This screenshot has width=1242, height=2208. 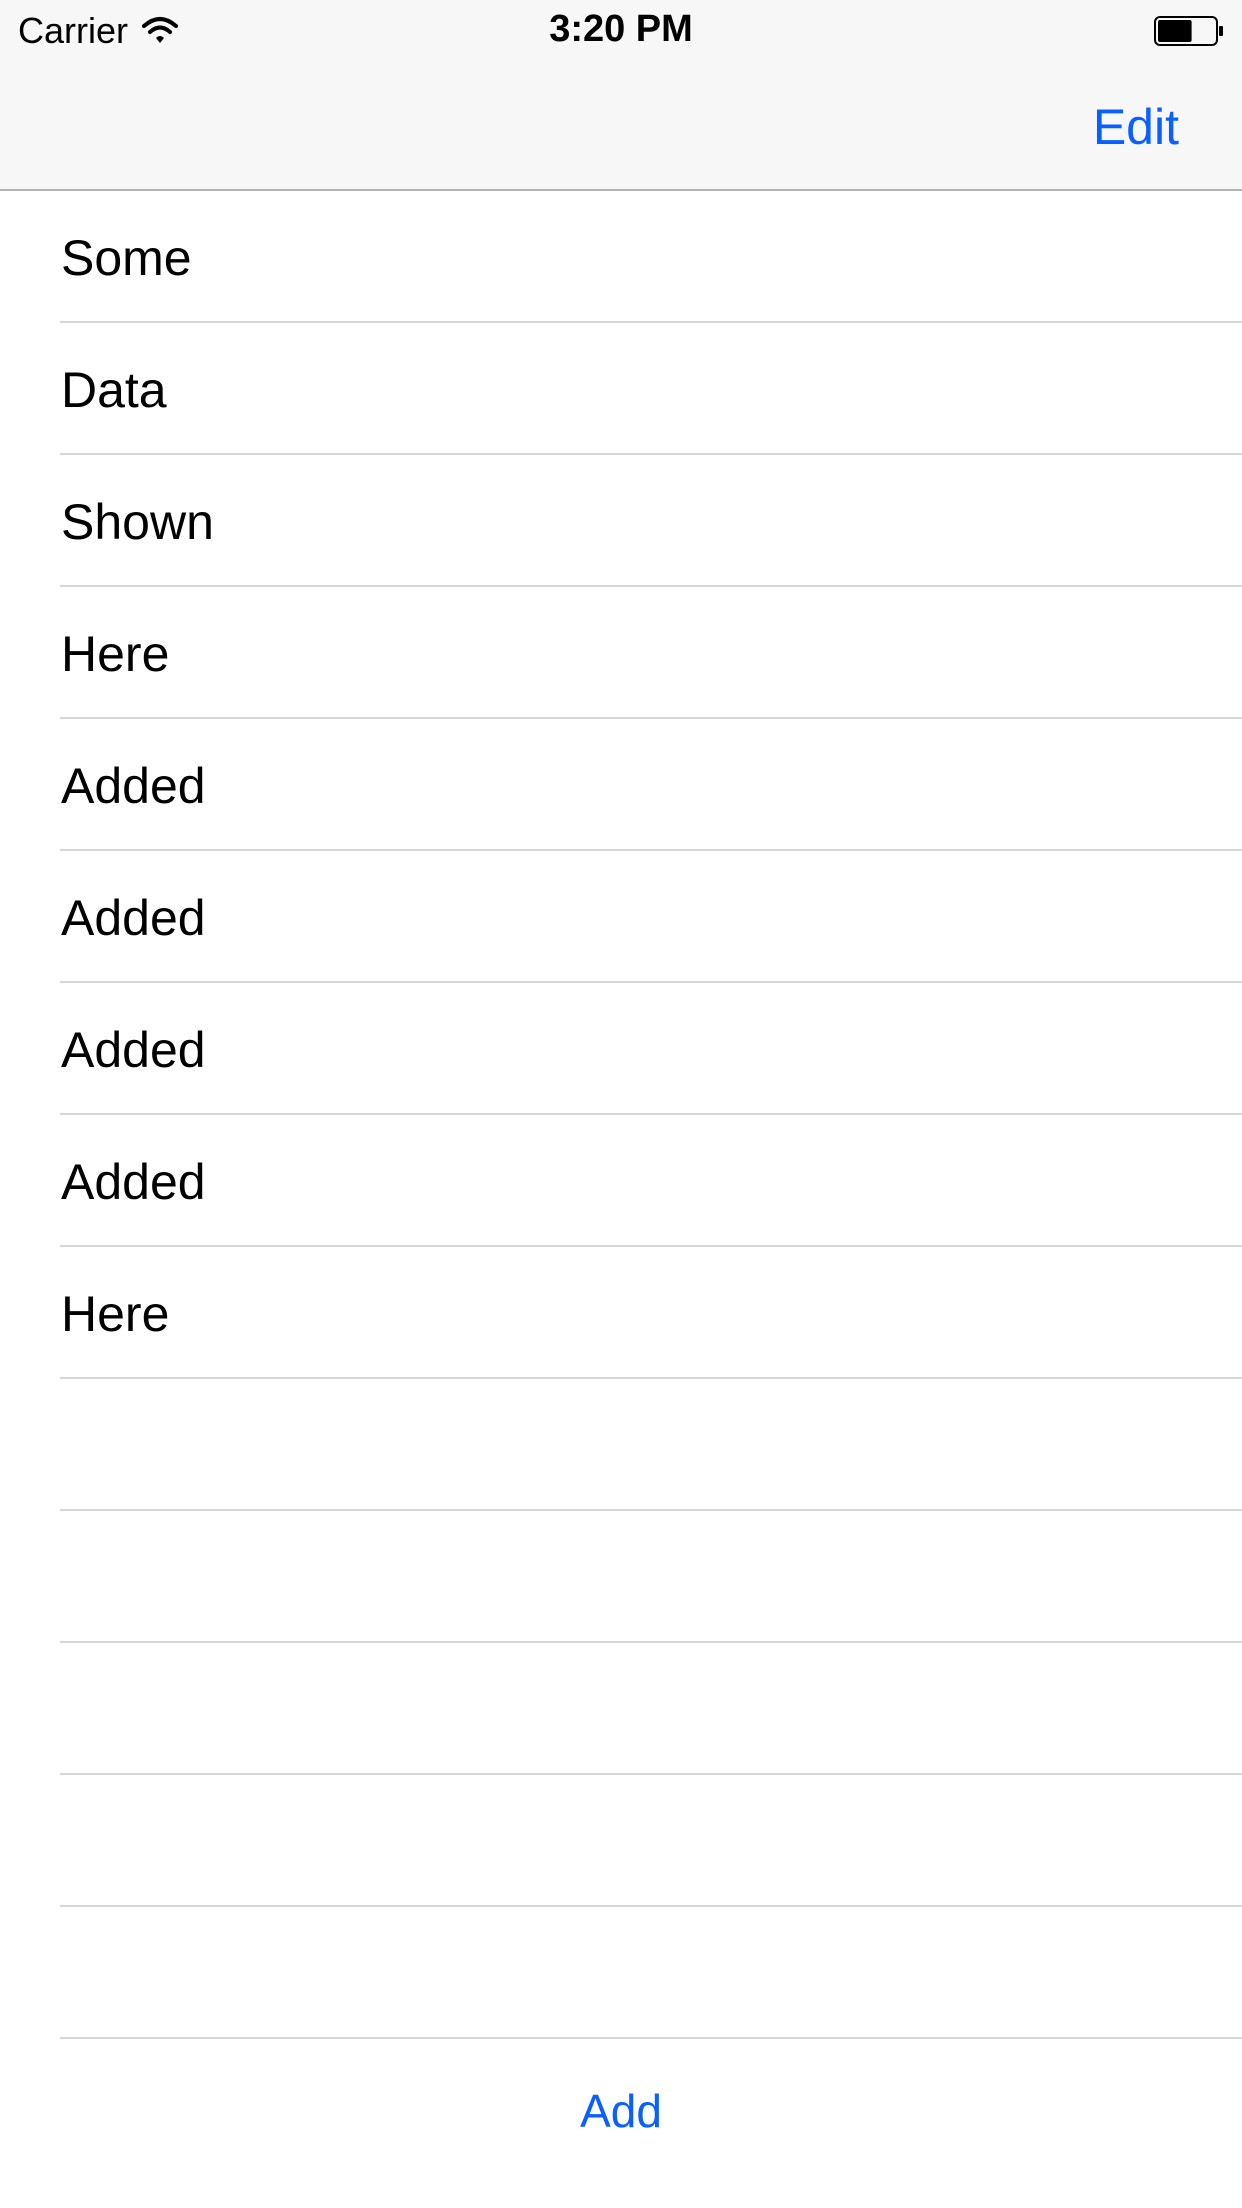 What do you see at coordinates (137, 522) in the screenshot?
I see `row-label: Shown` at bounding box center [137, 522].